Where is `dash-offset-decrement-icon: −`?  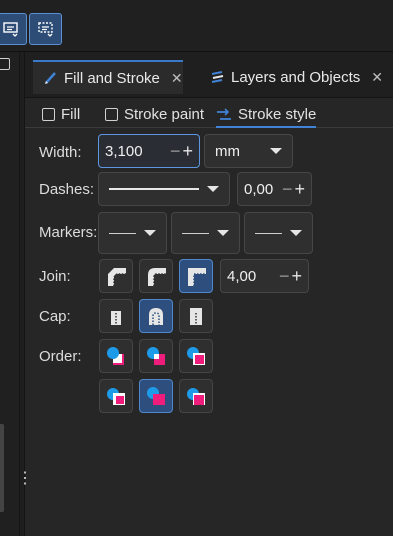
dash-offset-decrement-icon: − is located at coordinates (287, 189).